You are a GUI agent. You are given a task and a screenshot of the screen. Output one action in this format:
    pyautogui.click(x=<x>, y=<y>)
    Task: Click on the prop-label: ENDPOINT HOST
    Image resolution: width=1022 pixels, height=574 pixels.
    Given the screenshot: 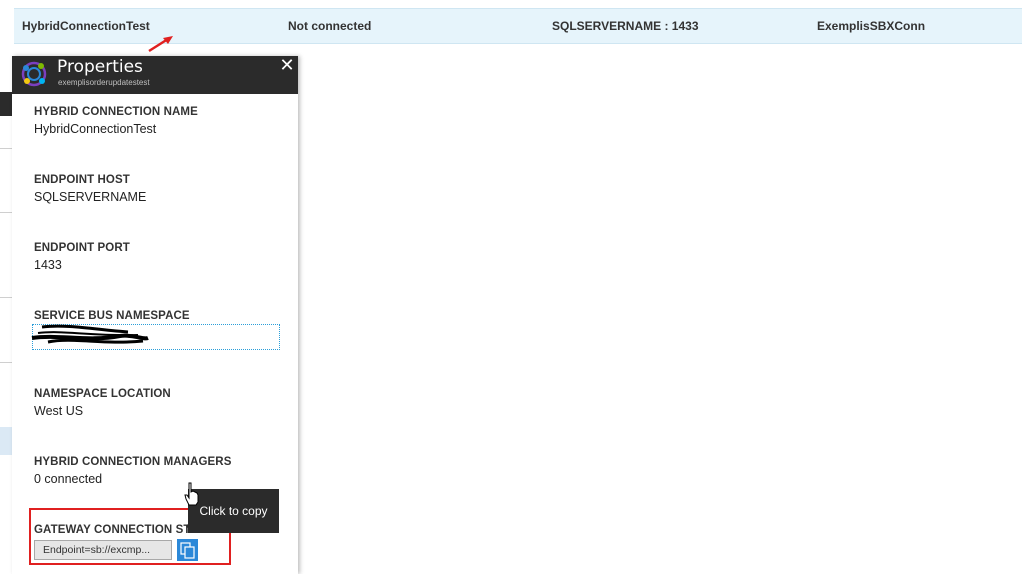 What is the action you would take?
    pyautogui.click(x=82, y=180)
    